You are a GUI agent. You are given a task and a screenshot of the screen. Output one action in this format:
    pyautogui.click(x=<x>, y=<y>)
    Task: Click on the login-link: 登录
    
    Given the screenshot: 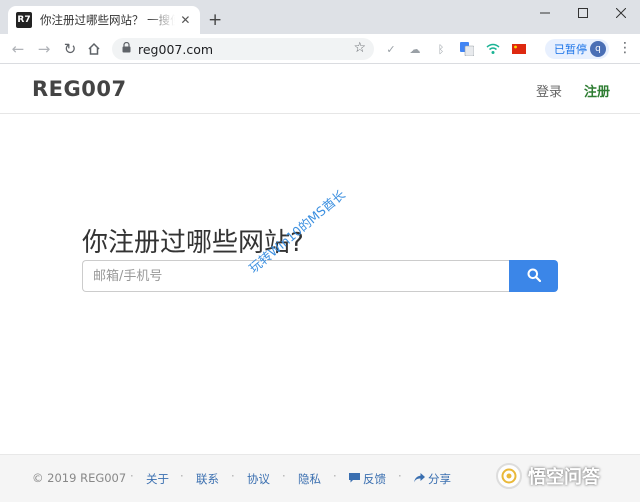 What is the action you would take?
    pyautogui.click(x=549, y=90)
    